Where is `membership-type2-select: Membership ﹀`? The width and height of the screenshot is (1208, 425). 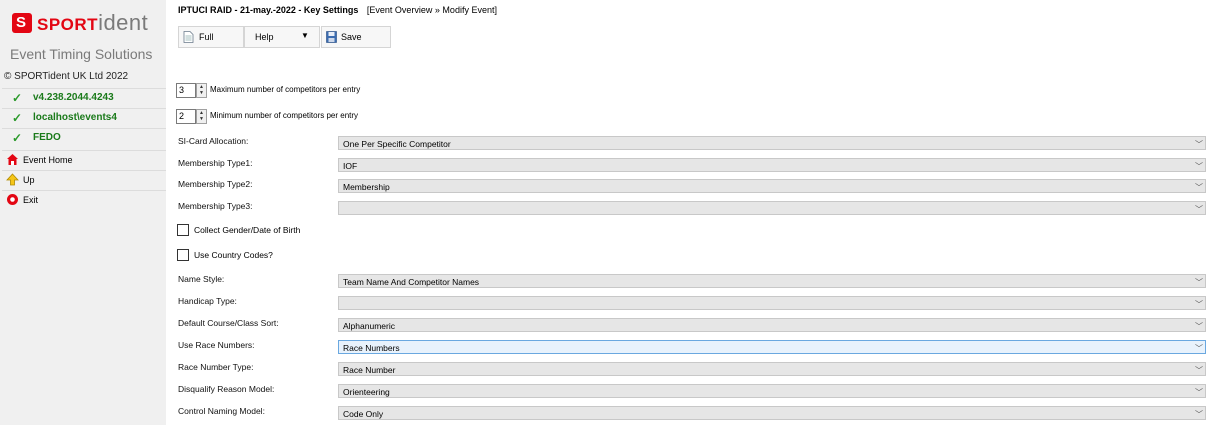 membership-type2-select: Membership ﹀ is located at coordinates (772, 186).